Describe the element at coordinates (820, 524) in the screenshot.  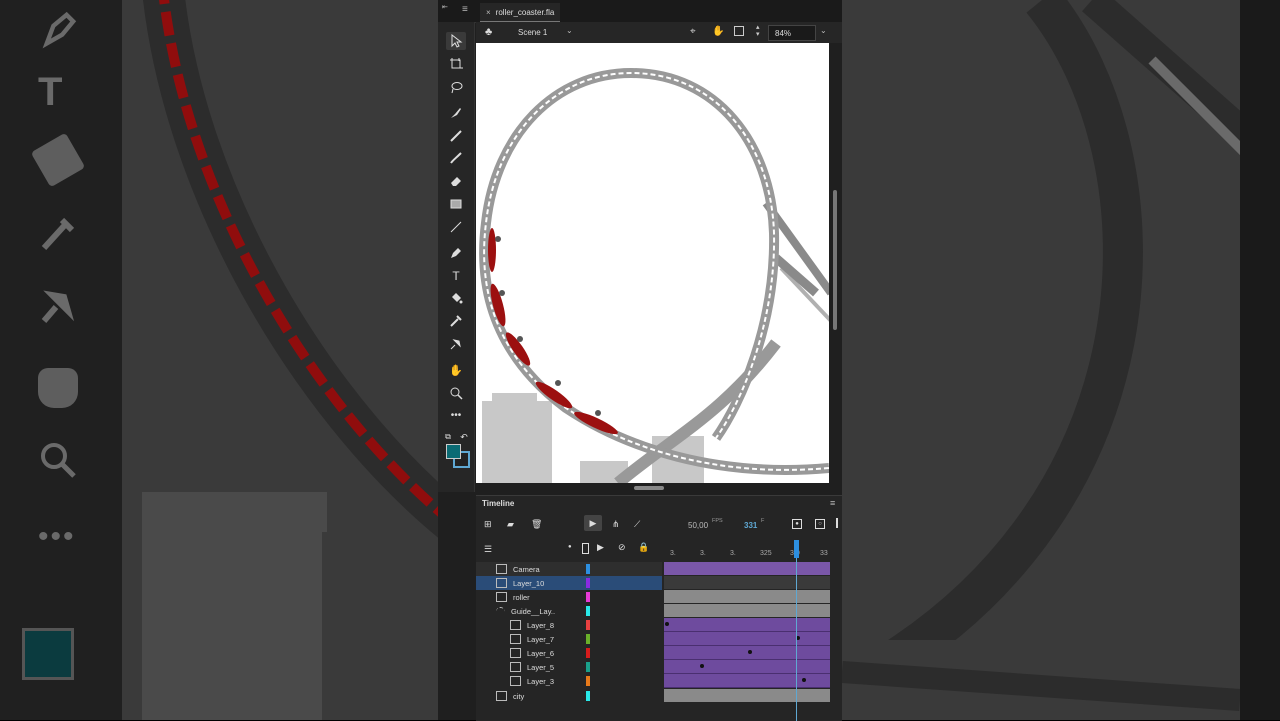
I see `insert-blank-keyframe-icon: ○` at that location.